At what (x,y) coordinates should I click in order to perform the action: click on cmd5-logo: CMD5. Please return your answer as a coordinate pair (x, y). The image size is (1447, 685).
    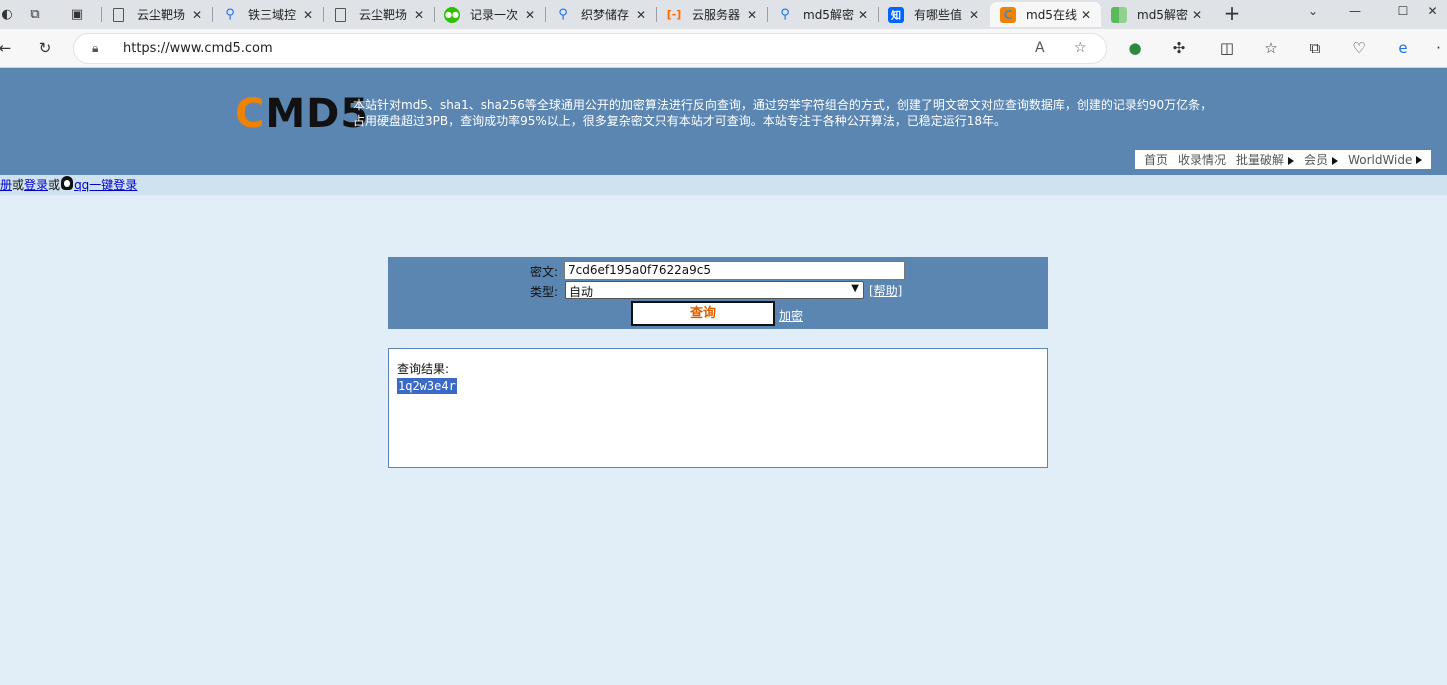
    Looking at the image, I should click on (302, 114).